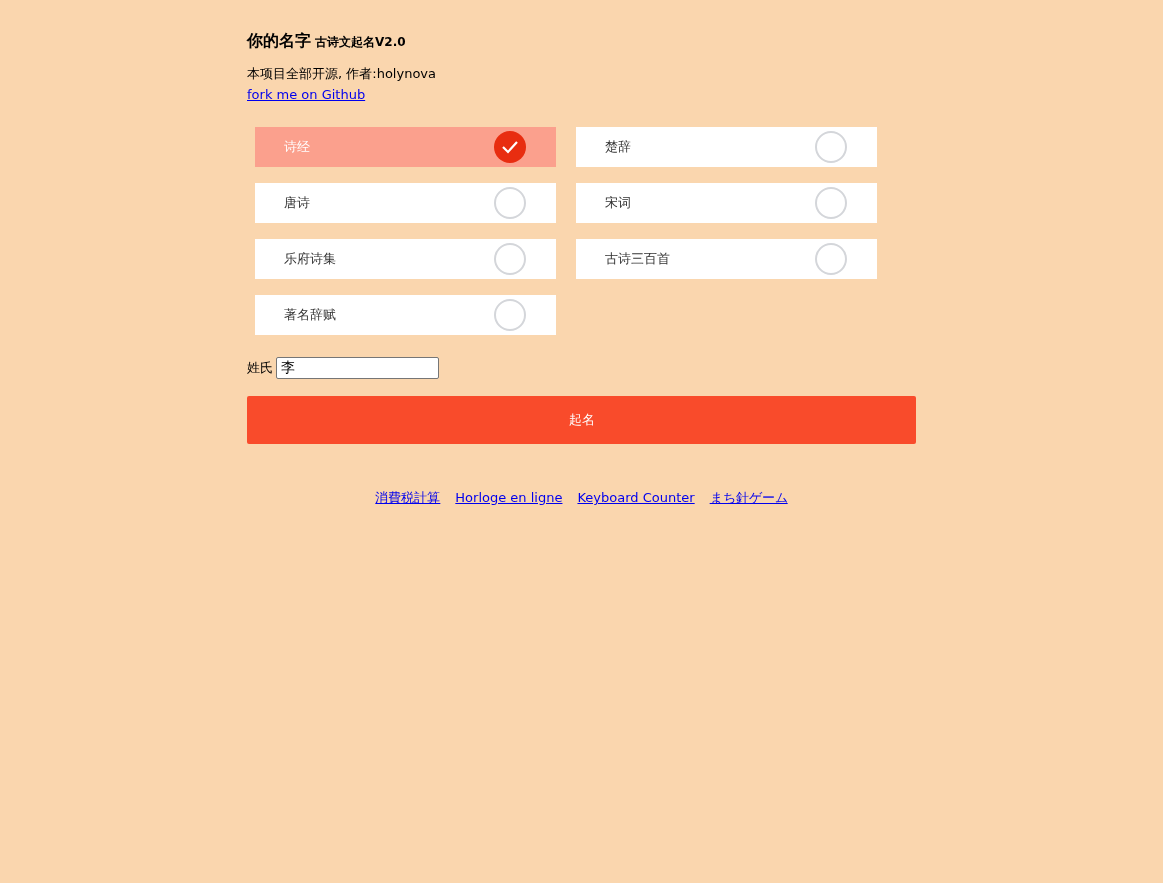 The width and height of the screenshot is (1163, 883). Describe the element at coordinates (636, 498) in the screenshot. I see `footer-link: Keyboard Counter` at that location.